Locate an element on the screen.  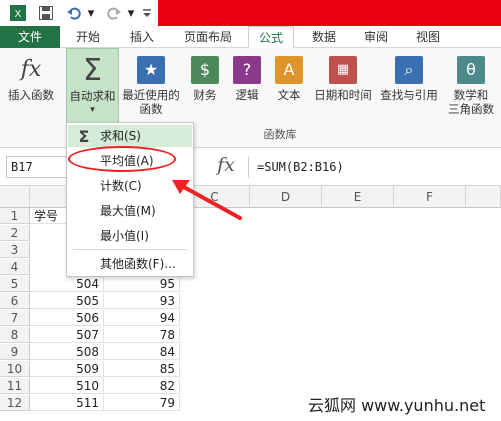
row-header: 11 is located at coordinates (15, 386).